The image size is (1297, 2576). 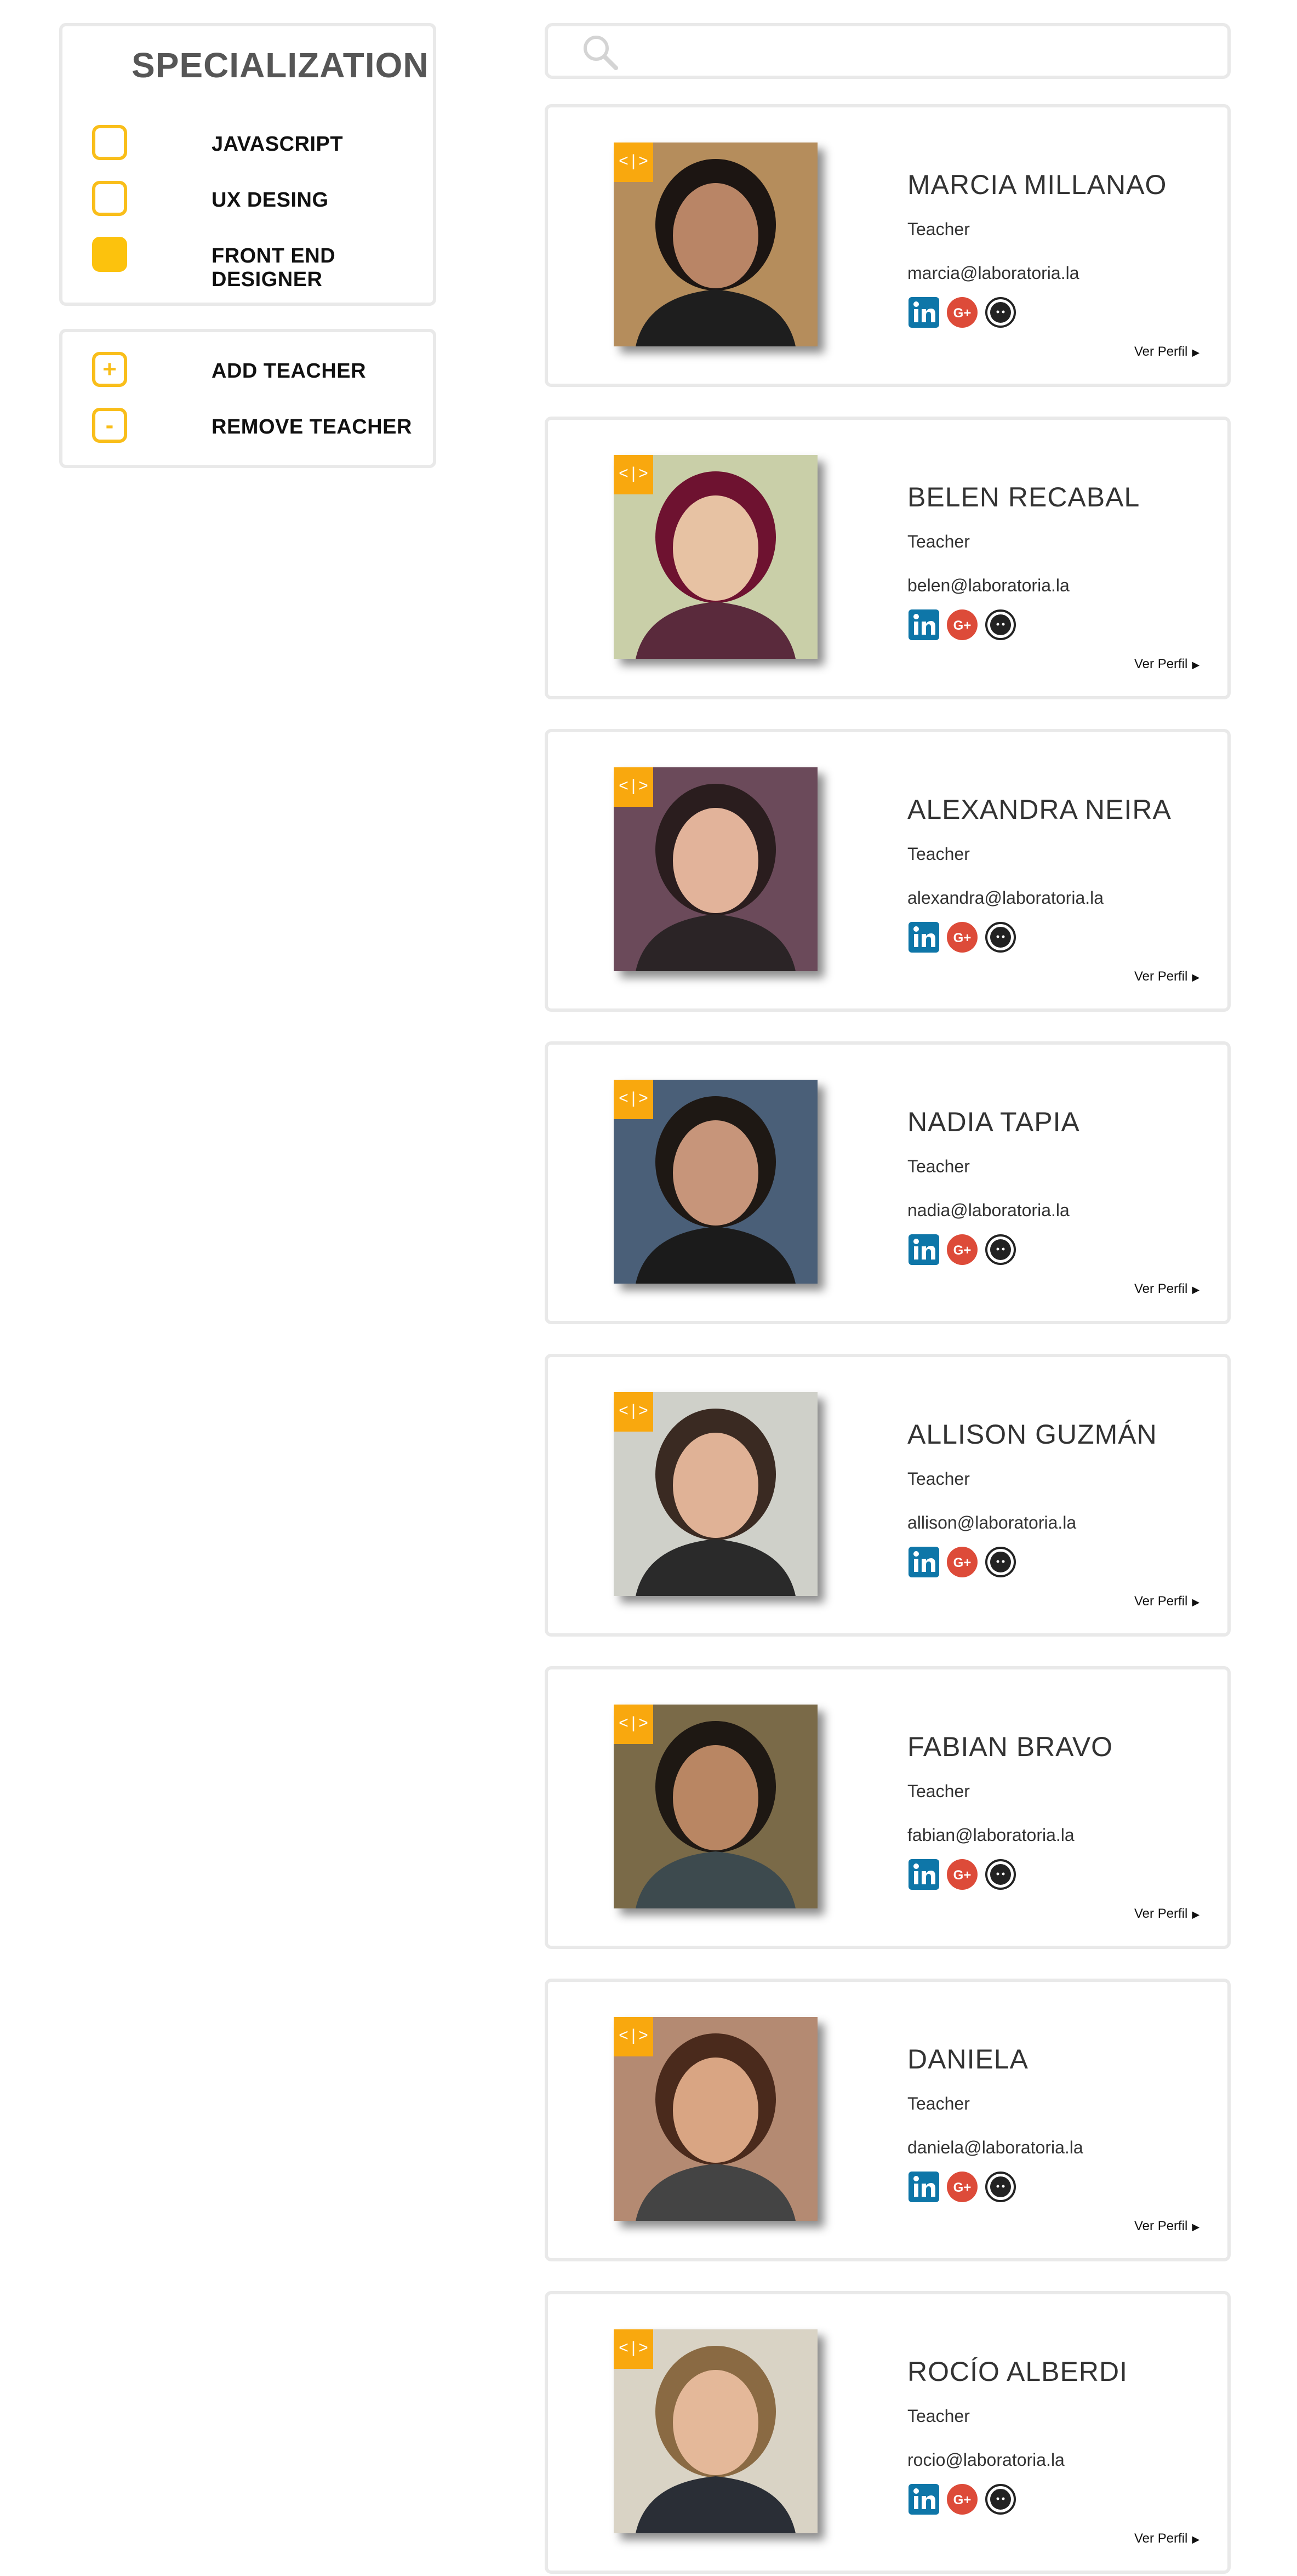 I want to click on teacher-email: daniela@laboratoria.la, so click(x=995, y=2147).